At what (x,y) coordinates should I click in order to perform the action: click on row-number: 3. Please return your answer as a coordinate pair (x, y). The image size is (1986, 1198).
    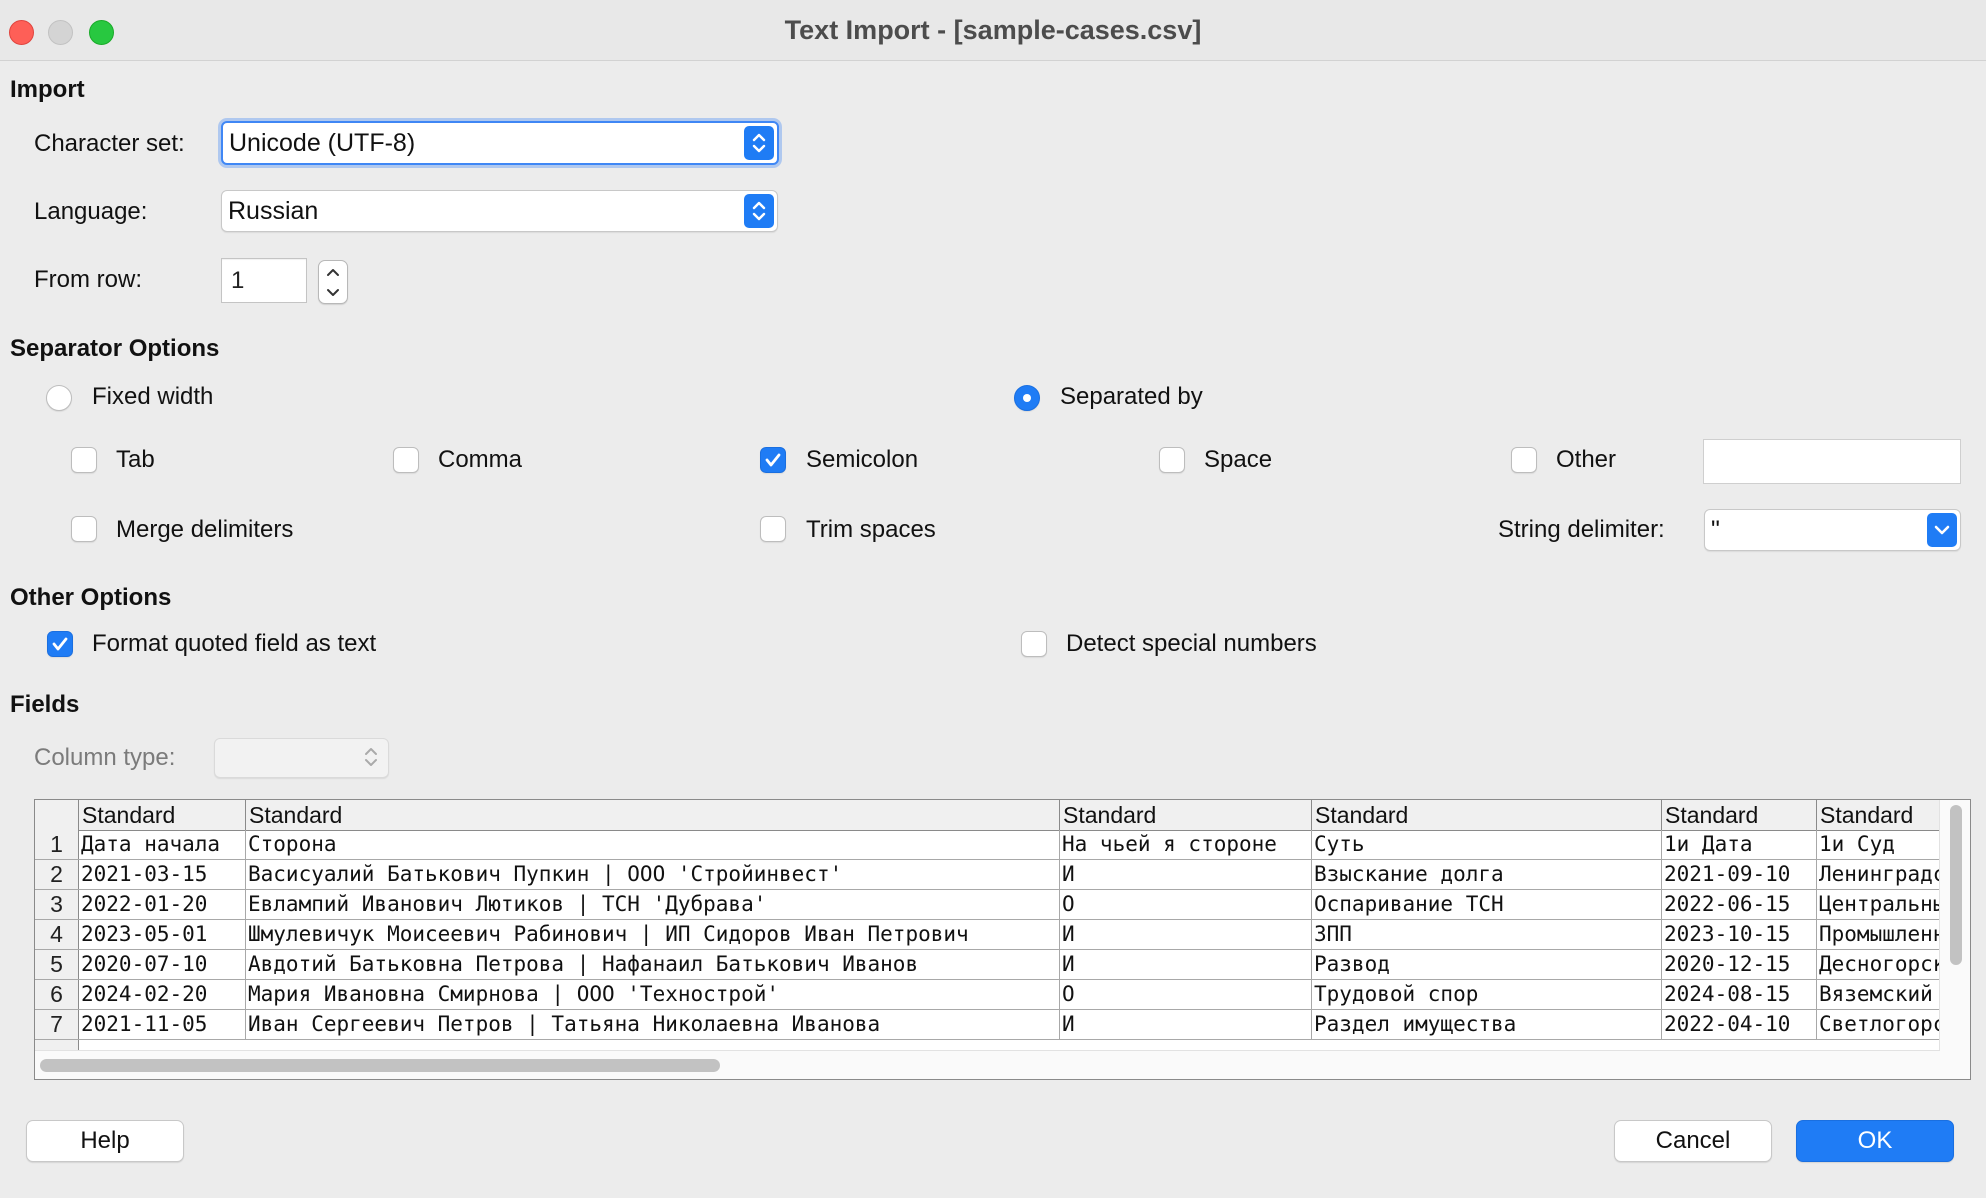
    Looking at the image, I should click on (57, 904).